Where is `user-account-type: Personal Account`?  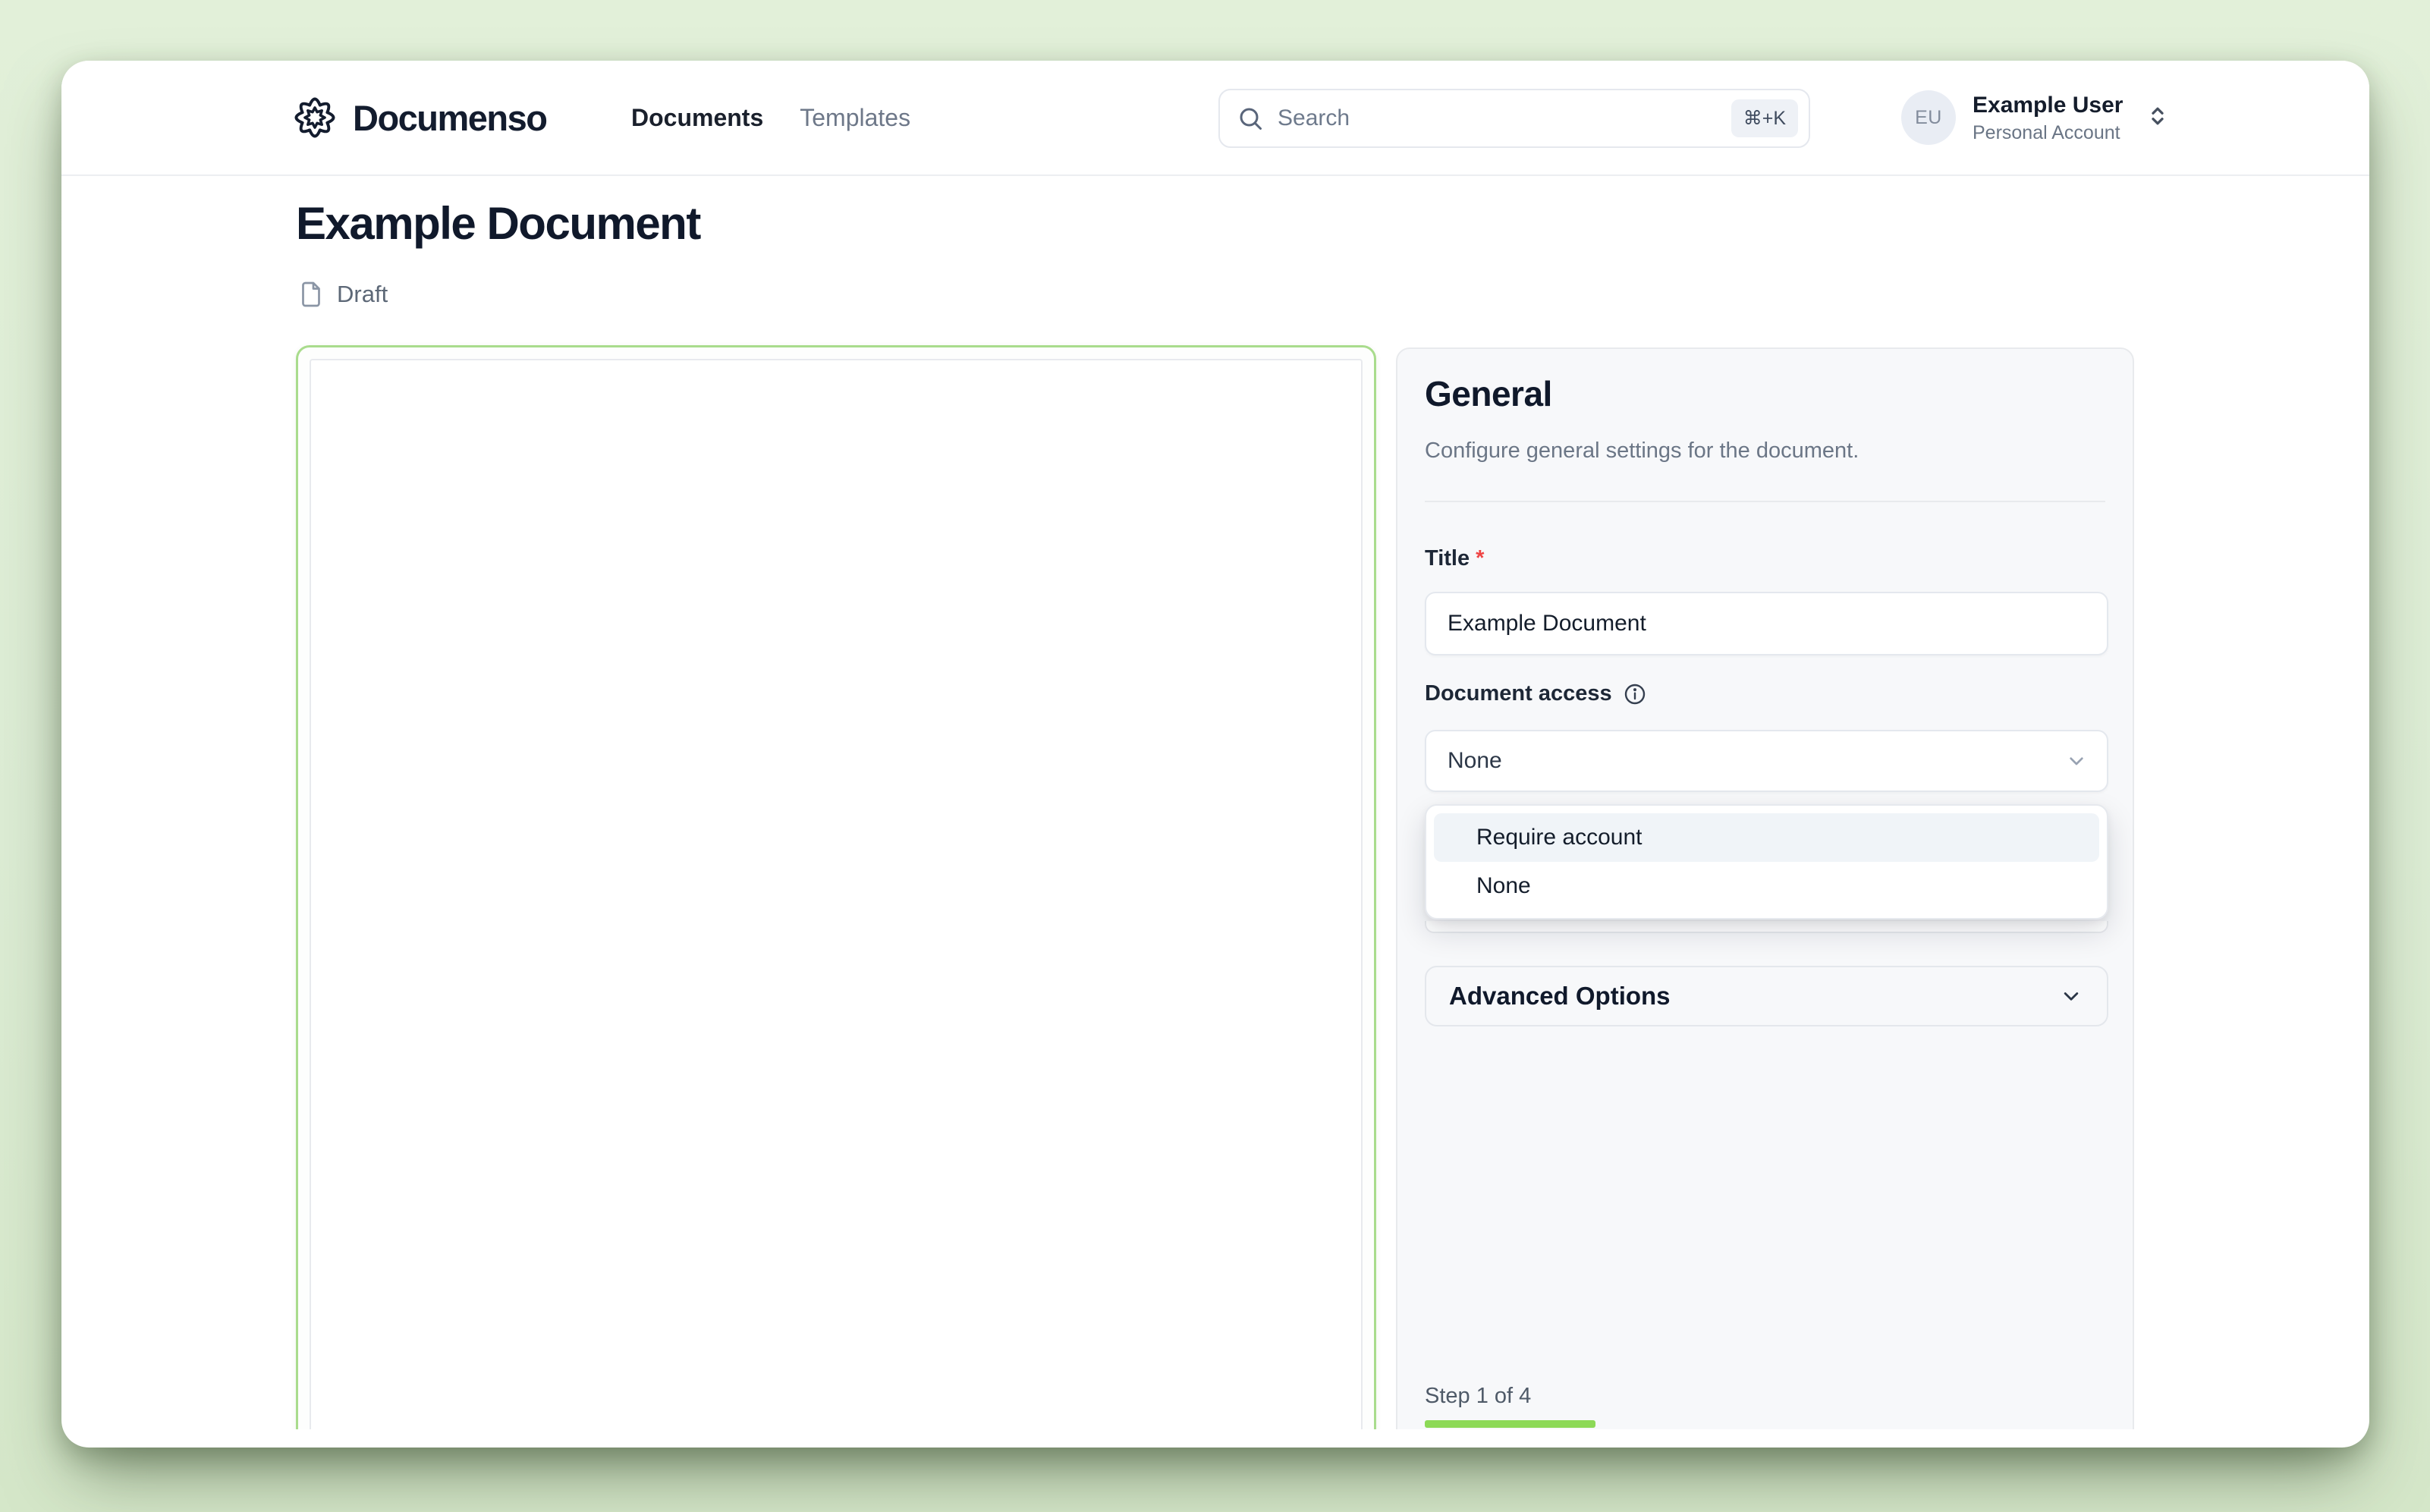 user-account-type: Personal Account is located at coordinates (2047, 132).